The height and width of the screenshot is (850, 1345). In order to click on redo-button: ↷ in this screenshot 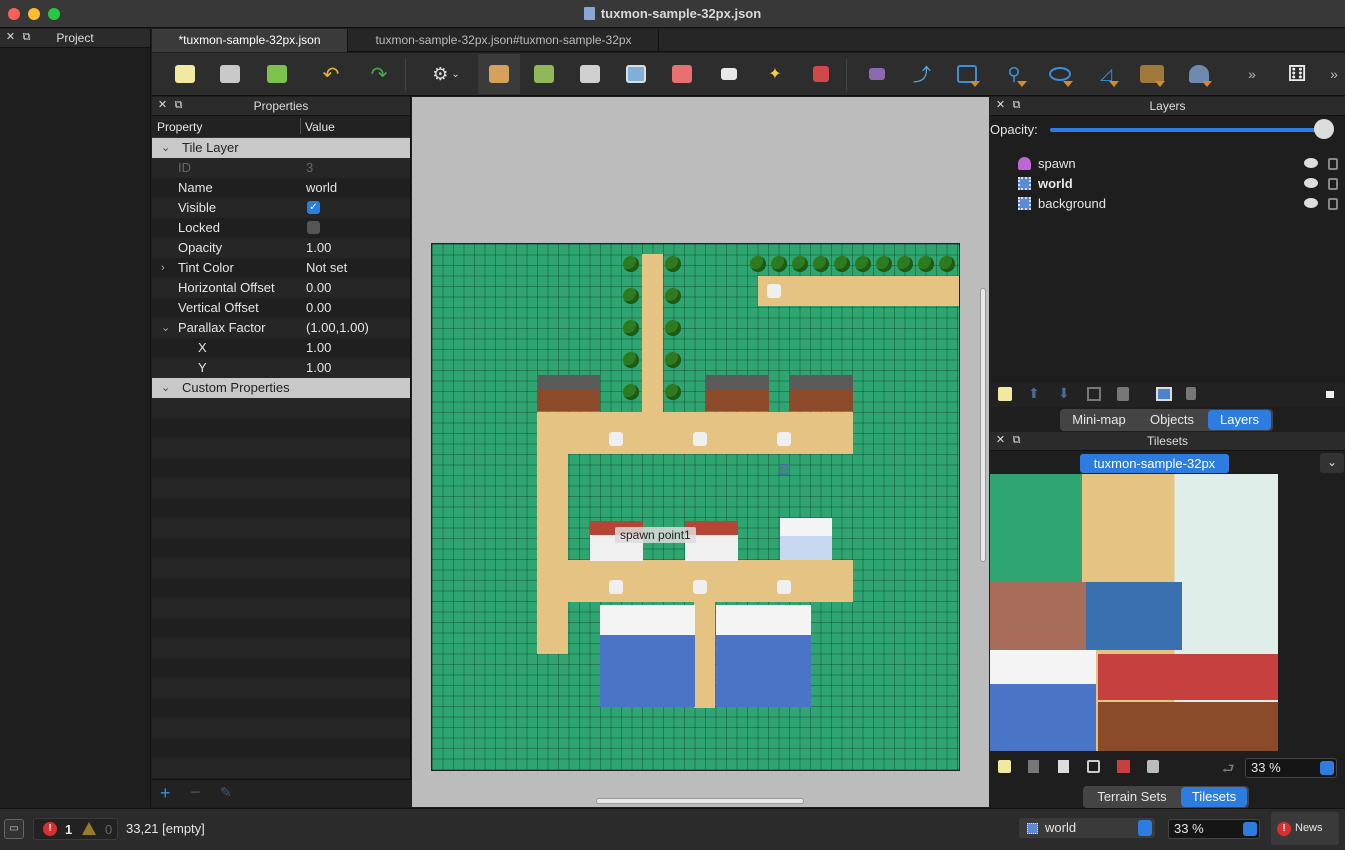, I will do `click(379, 74)`.